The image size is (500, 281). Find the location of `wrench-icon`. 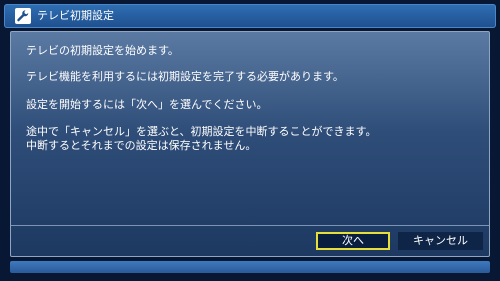

wrench-icon is located at coordinates (23, 16).